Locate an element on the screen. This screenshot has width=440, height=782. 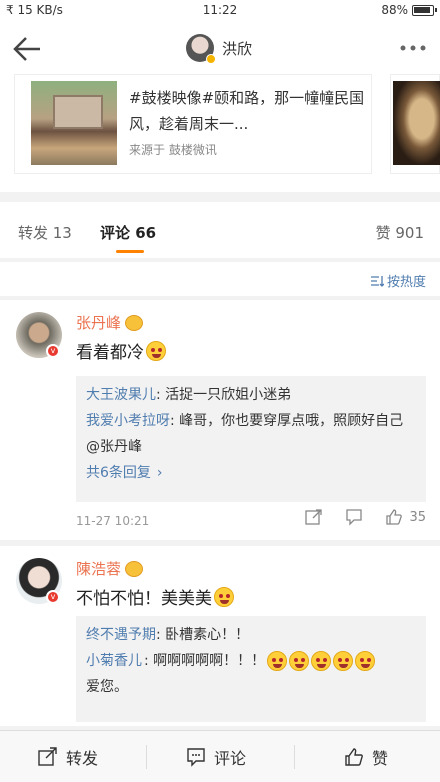
comment-button: 评论 is located at coordinates (216, 757).